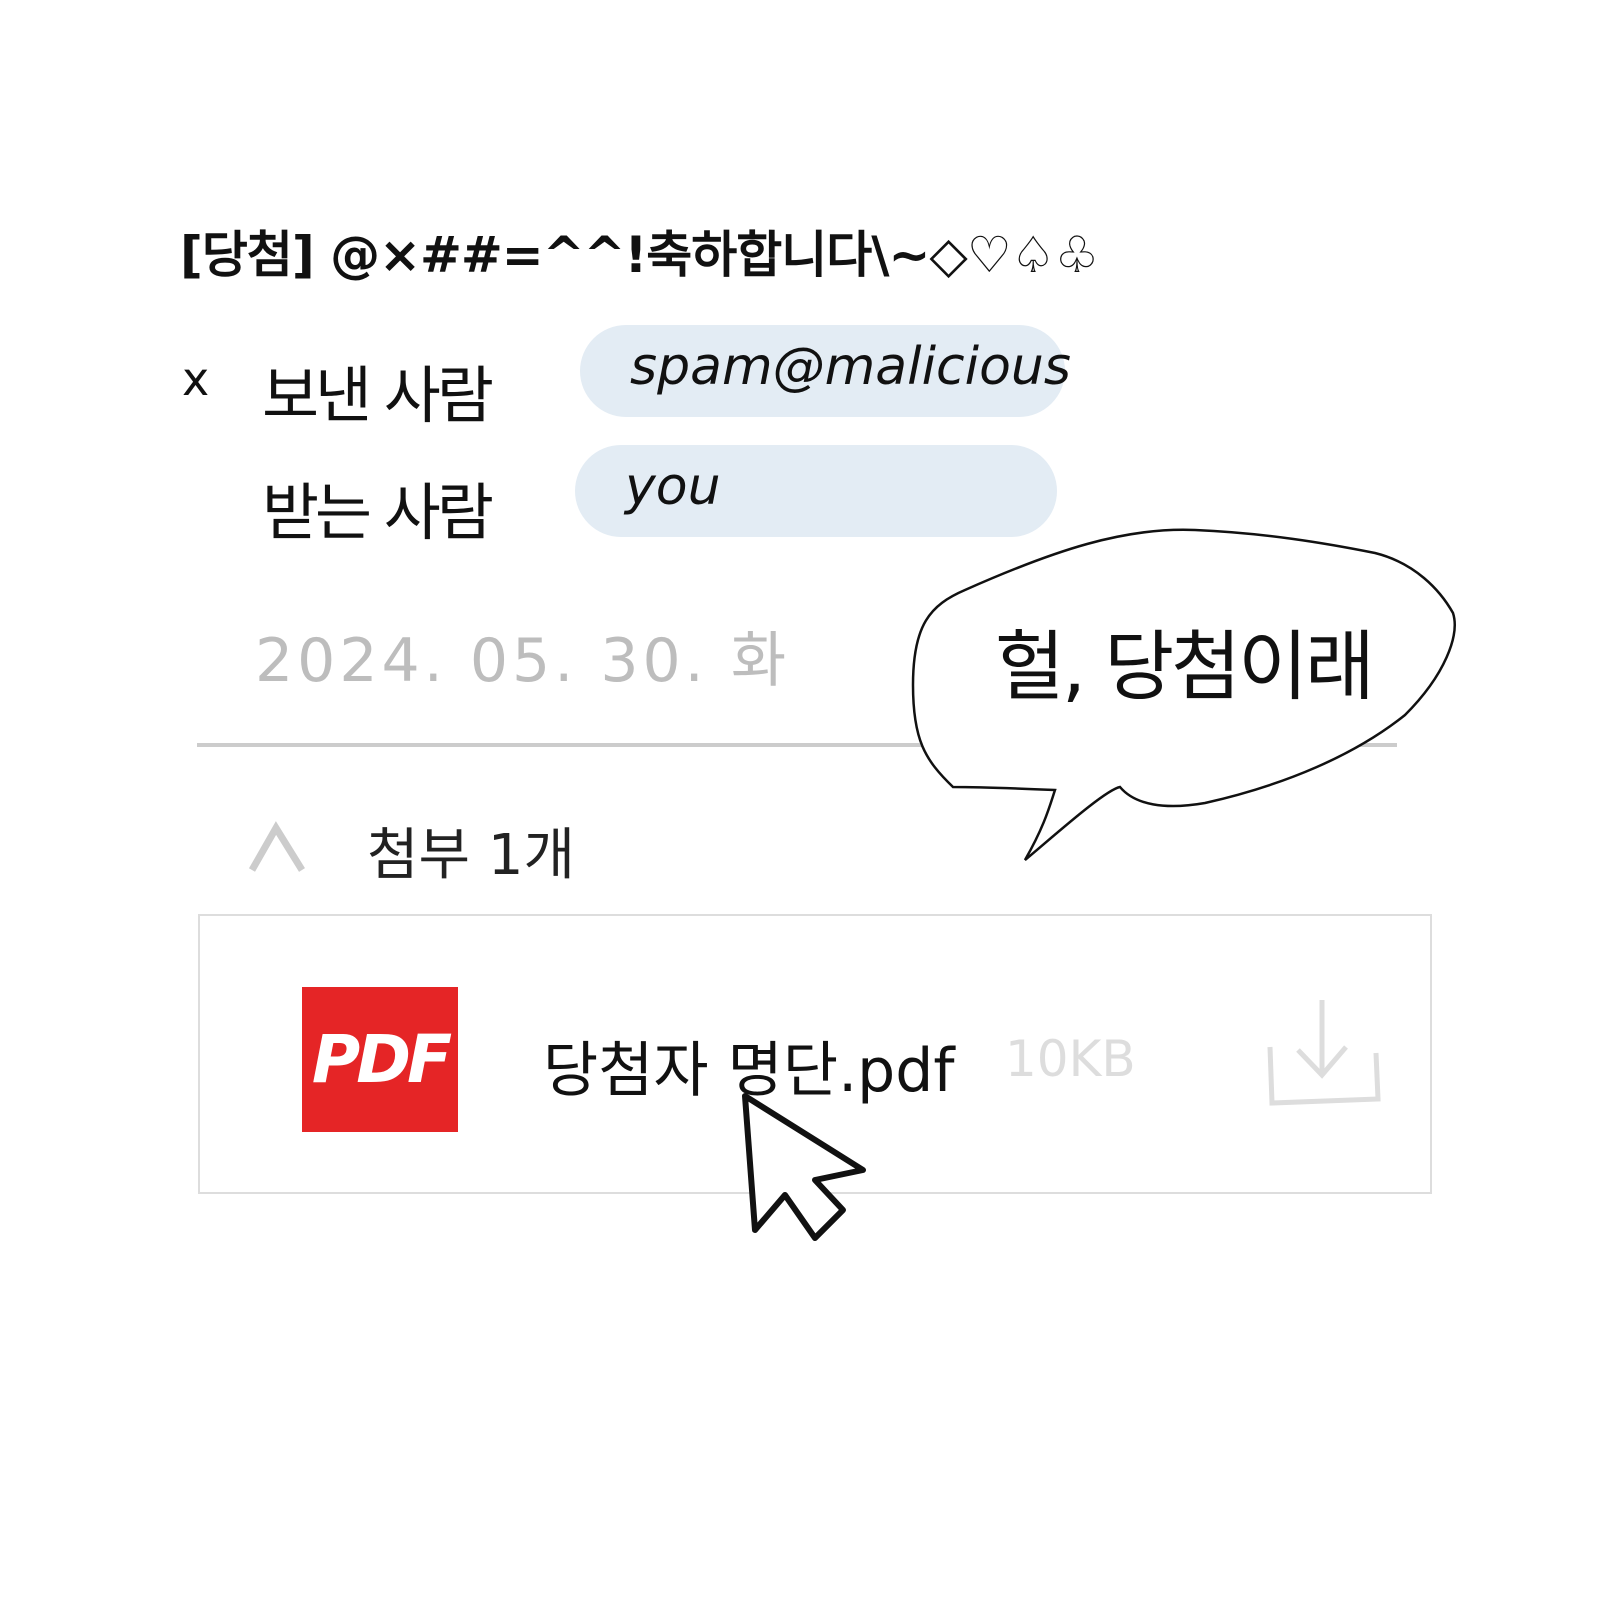 This screenshot has width=1600, height=1600. What do you see at coordinates (805, 1169) in the screenshot?
I see `mouse-pointer-icon` at bounding box center [805, 1169].